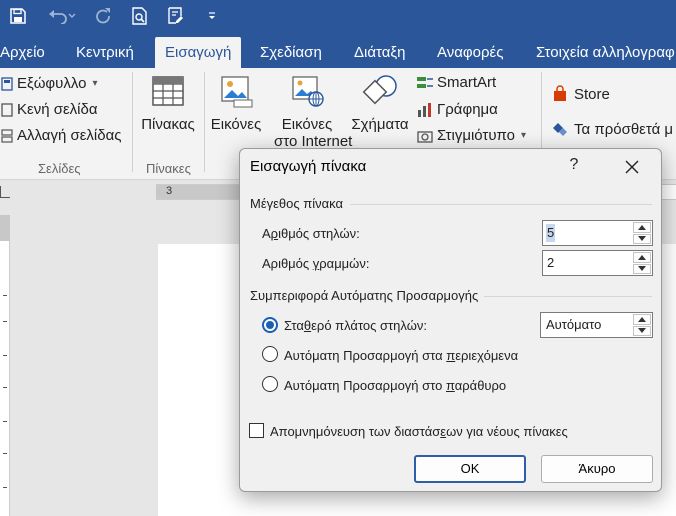 The height and width of the screenshot is (516, 676). What do you see at coordinates (597, 233) in the screenshot?
I see `columns-spinner: 5` at bounding box center [597, 233].